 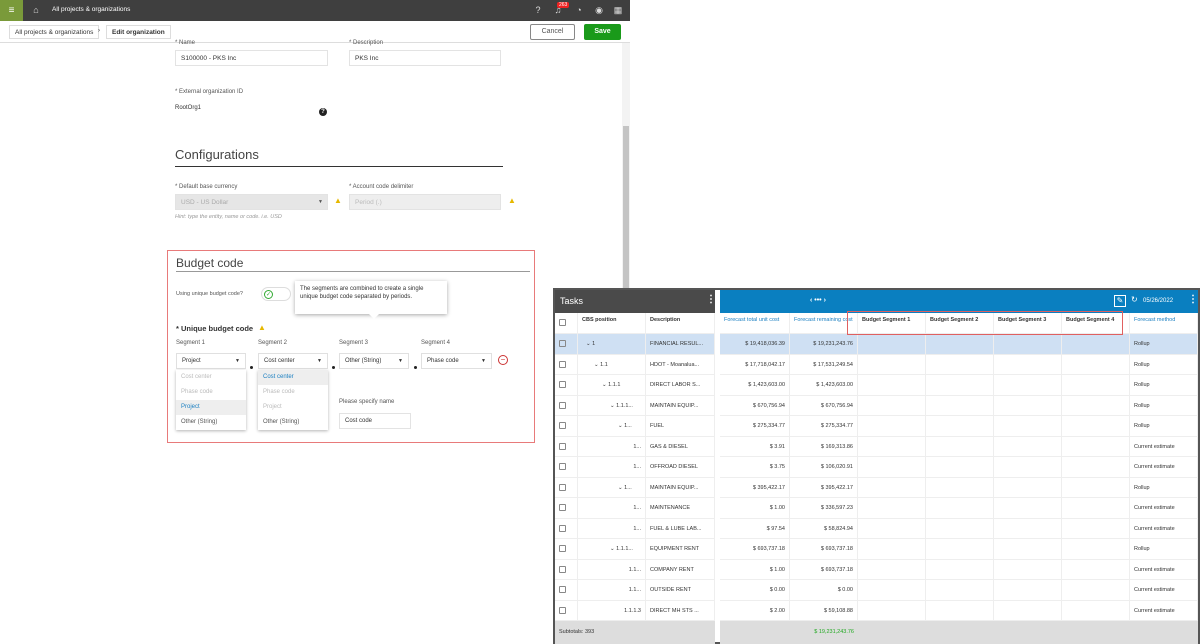 I want to click on segment-3-select: Other (String) ▼, so click(x=374, y=361).